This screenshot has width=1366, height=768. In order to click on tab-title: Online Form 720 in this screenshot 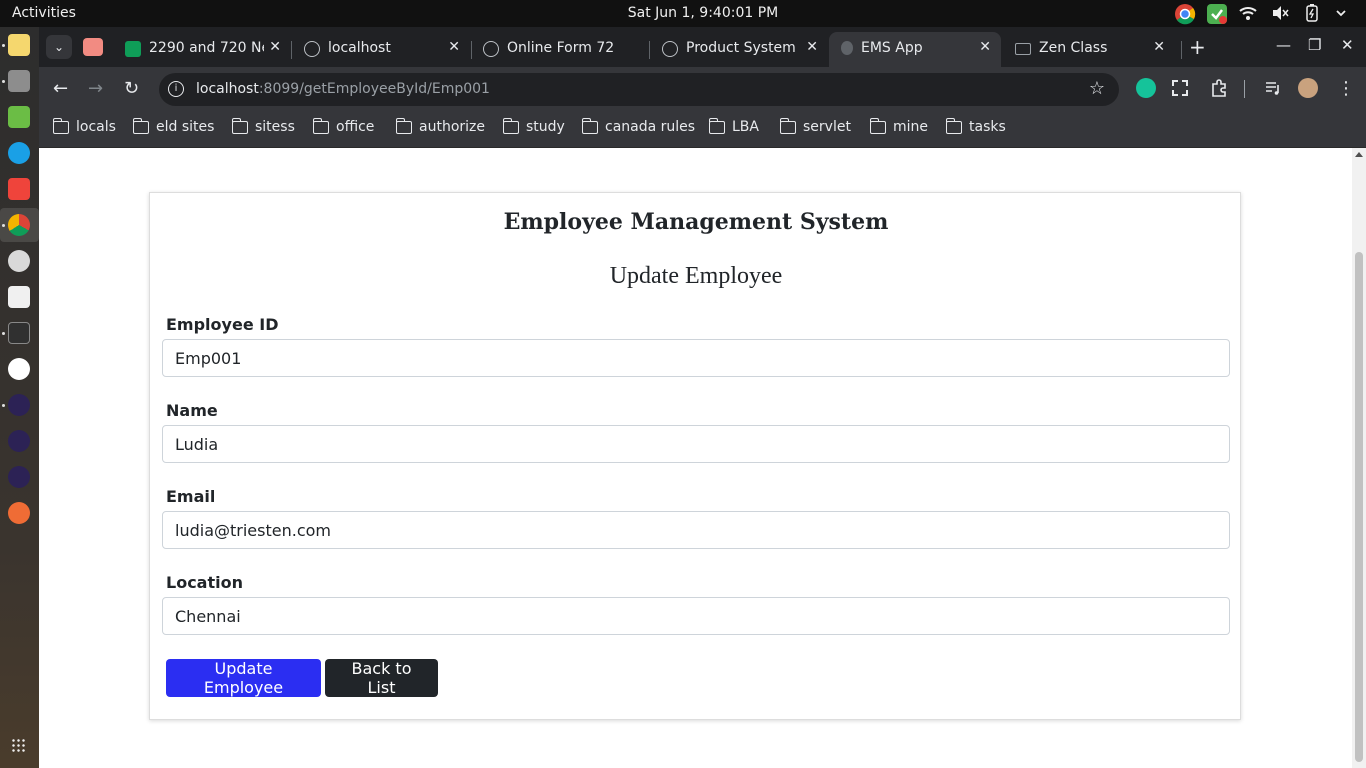, I will do `click(560, 48)`.